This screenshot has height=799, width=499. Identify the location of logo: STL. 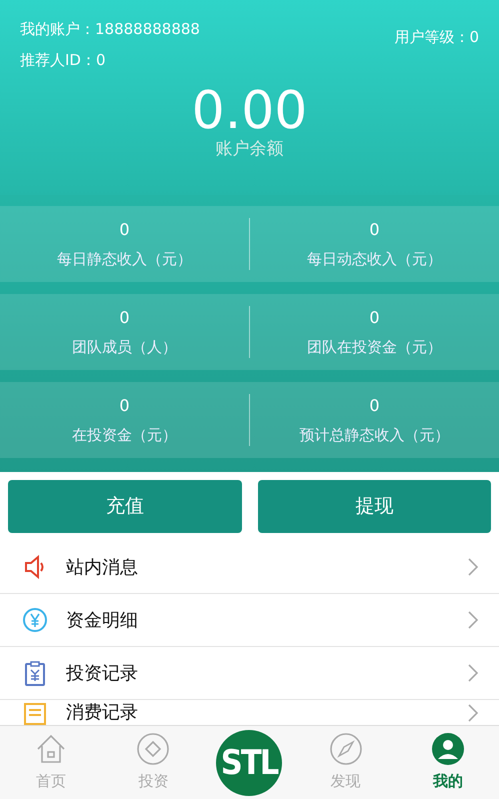
(249, 763).